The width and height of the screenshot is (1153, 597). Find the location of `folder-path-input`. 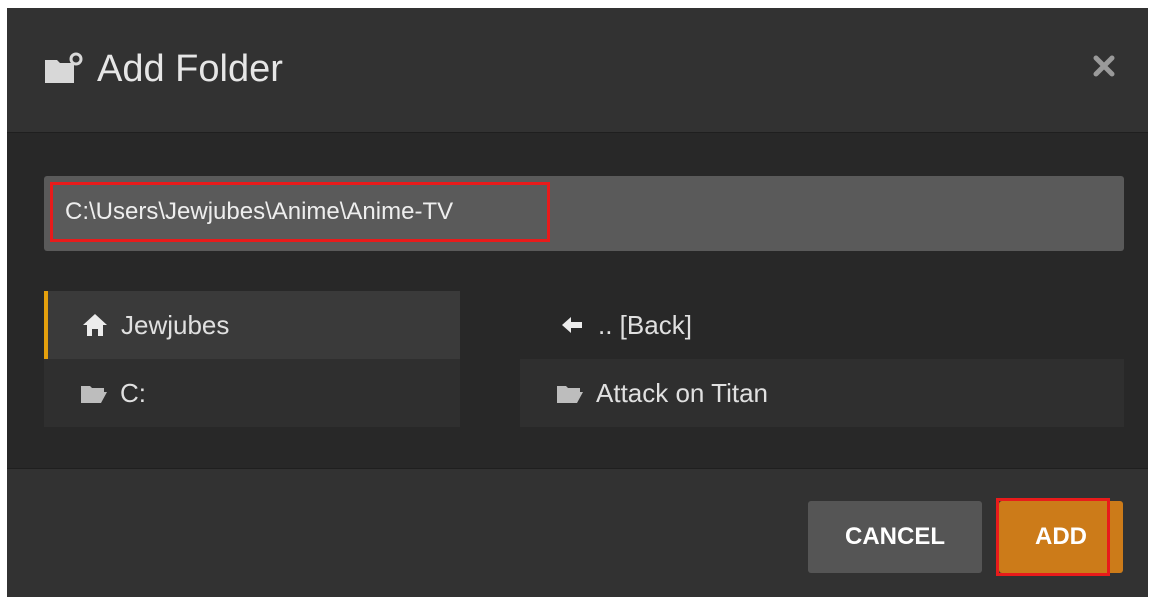

folder-path-input is located at coordinates (300, 212).